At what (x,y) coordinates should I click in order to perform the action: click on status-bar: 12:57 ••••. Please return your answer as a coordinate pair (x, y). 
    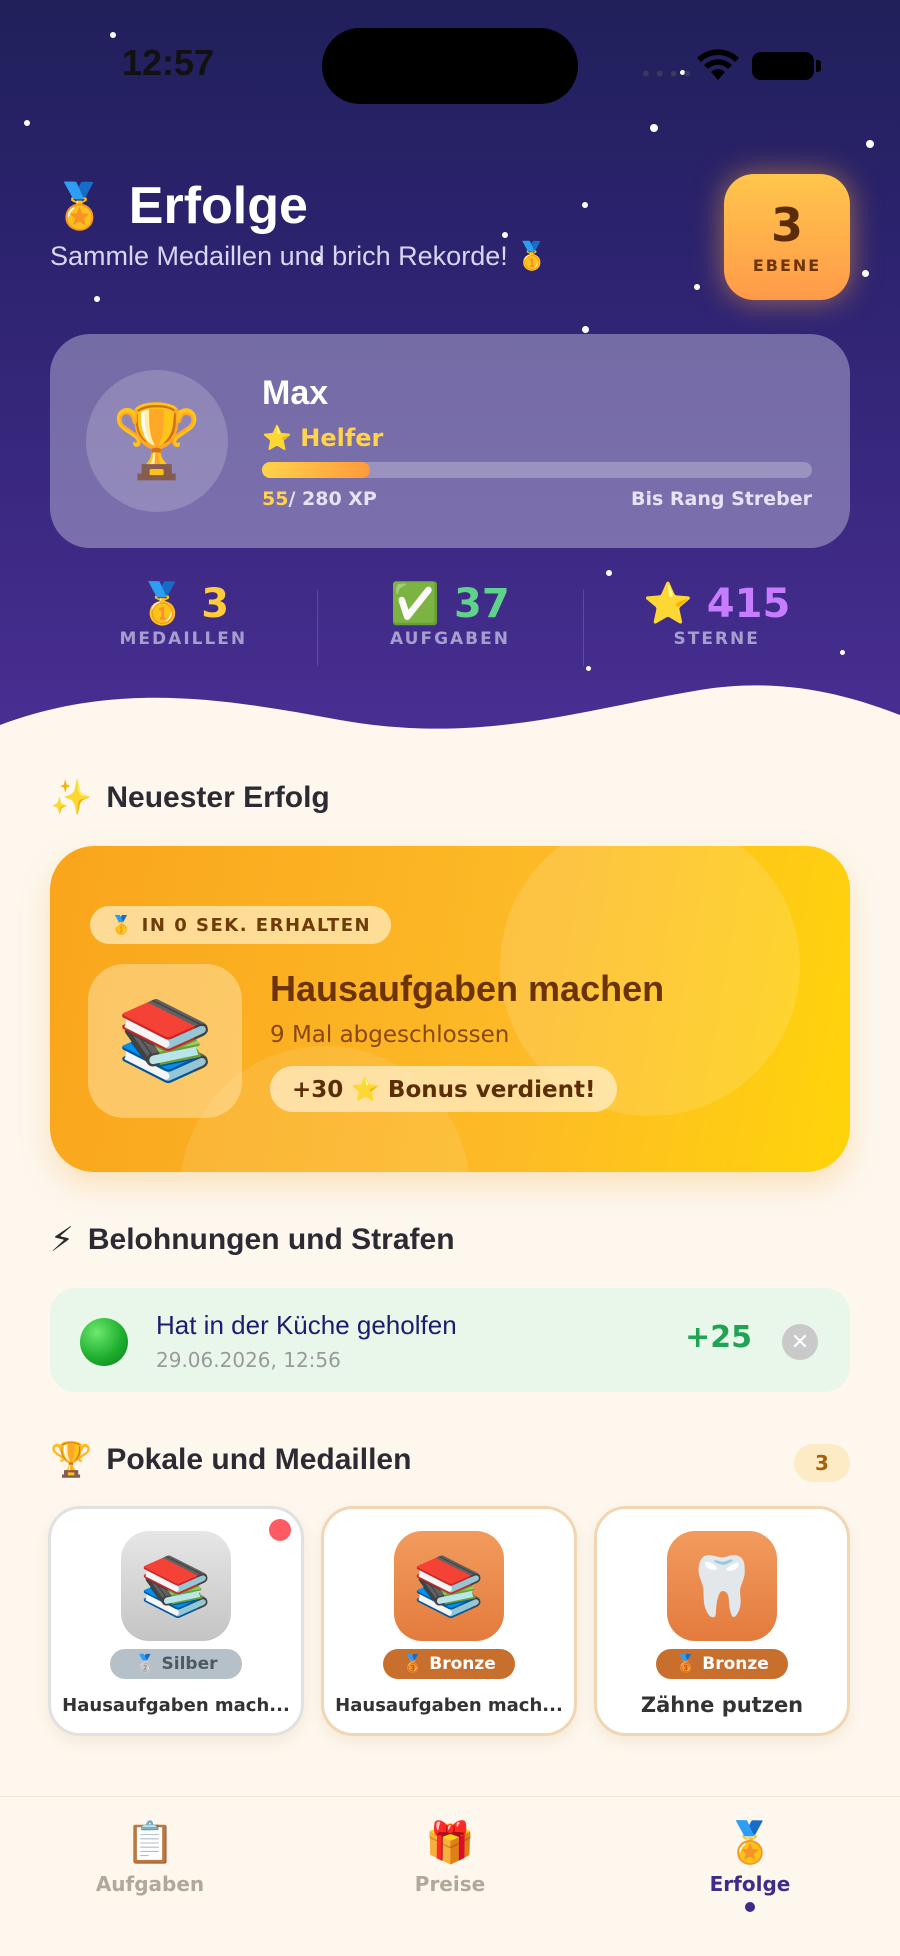
    Looking at the image, I should click on (450, 65).